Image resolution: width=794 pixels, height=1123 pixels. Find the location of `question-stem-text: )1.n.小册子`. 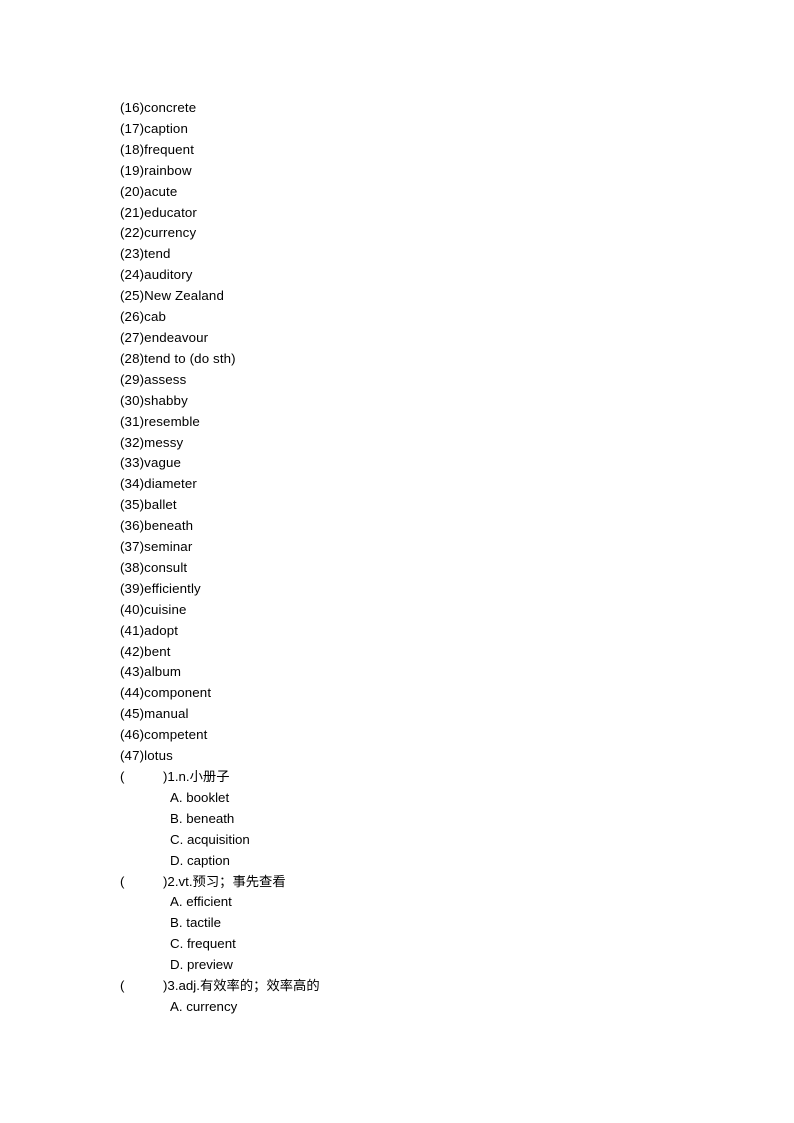

question-stem-text: )1.n.小册子 is located at coordinates (196, 776).